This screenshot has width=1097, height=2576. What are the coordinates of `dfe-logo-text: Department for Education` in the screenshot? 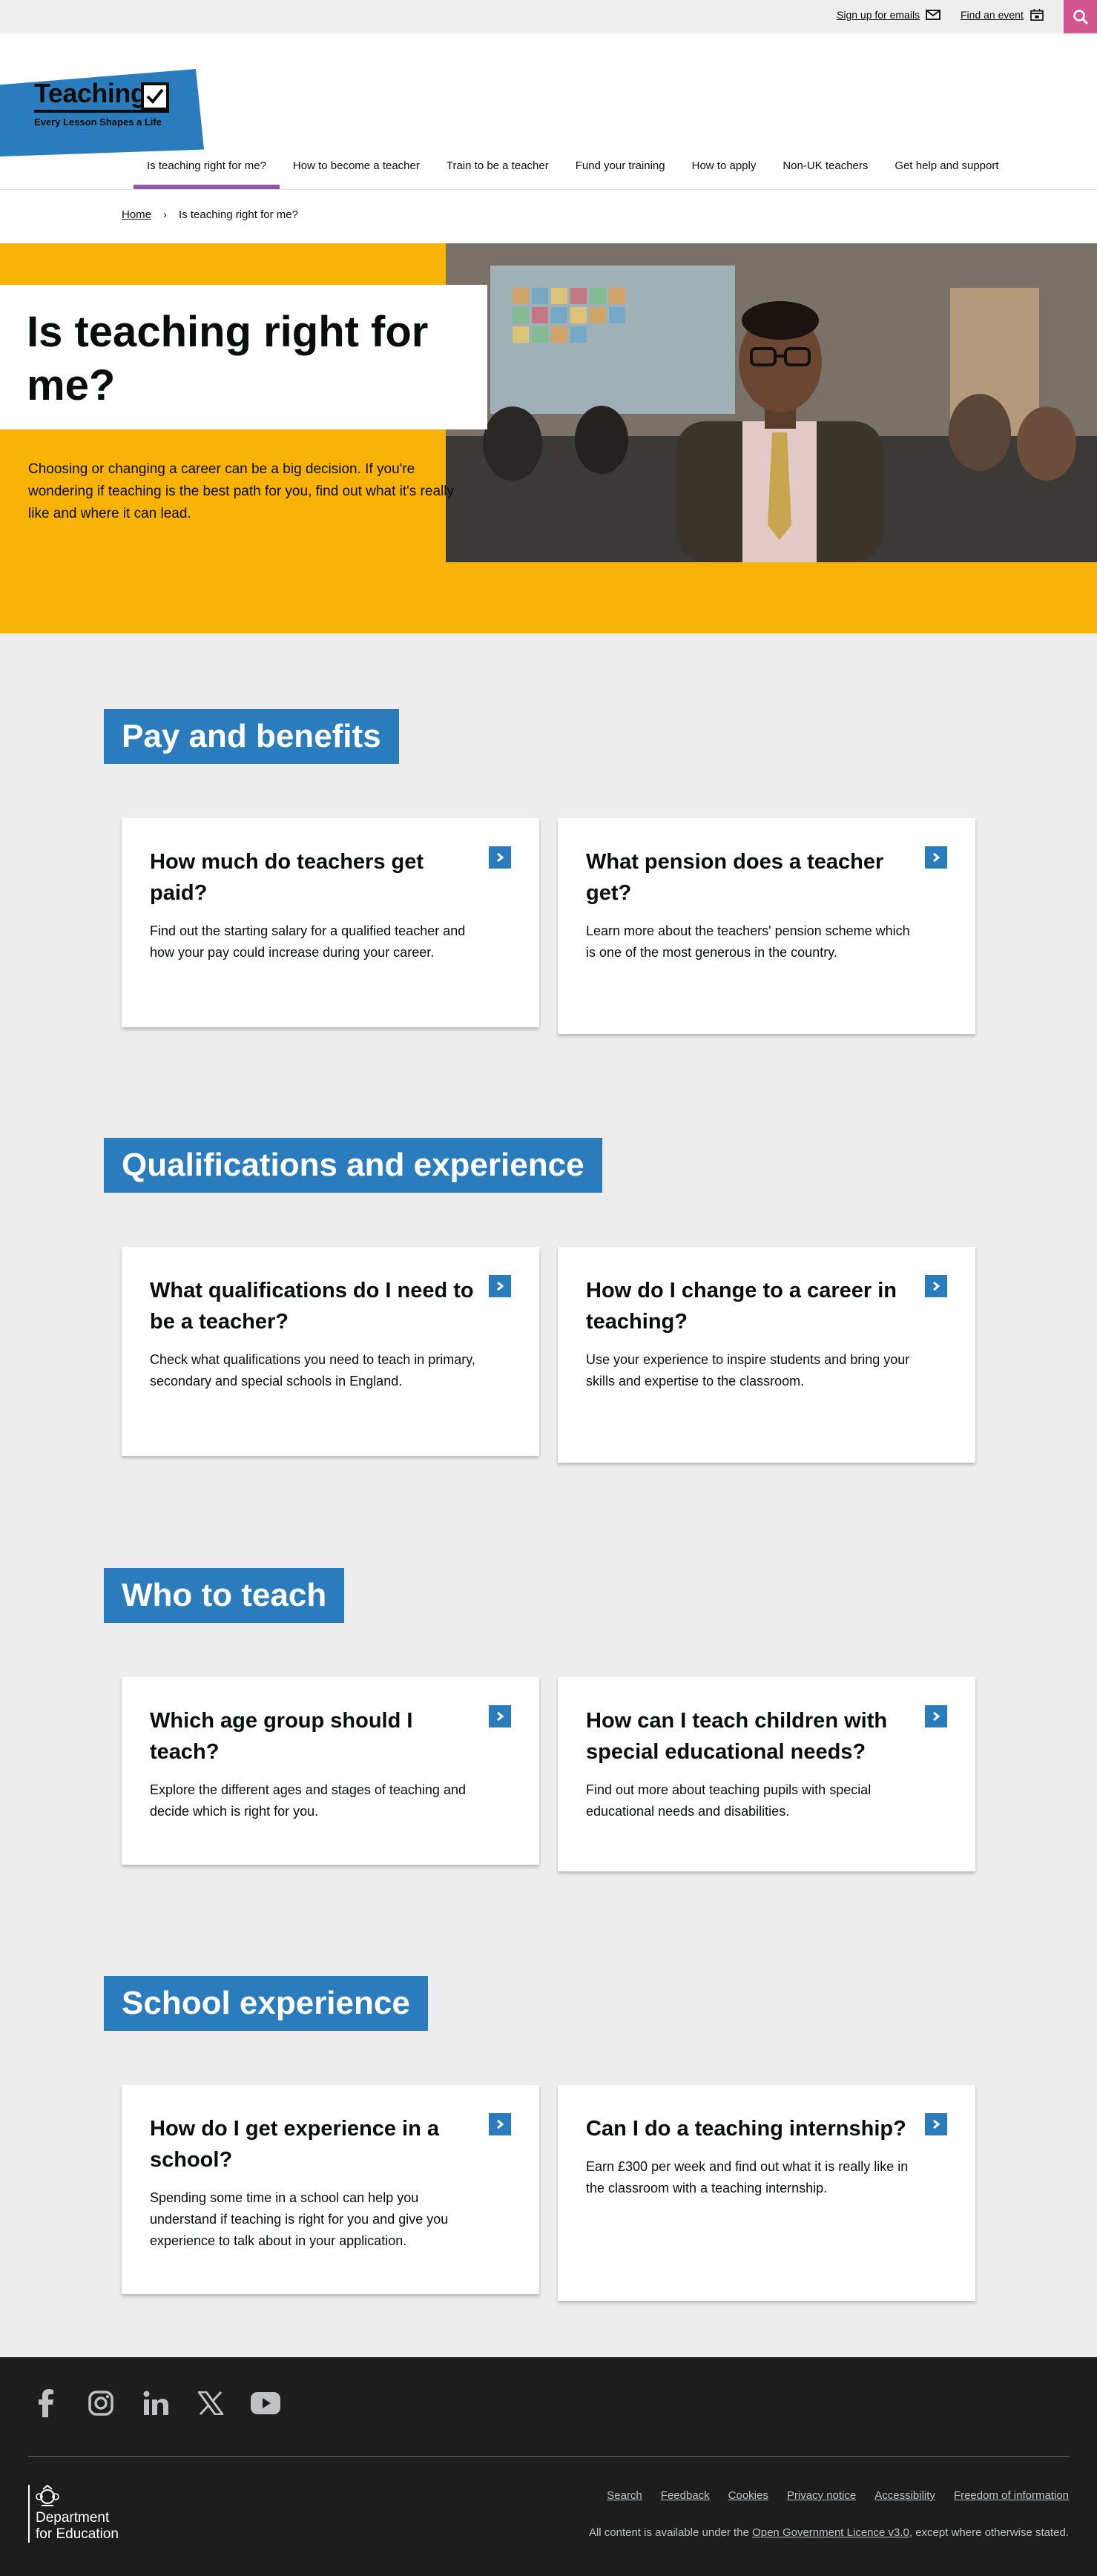 It's located at (77, 2527).